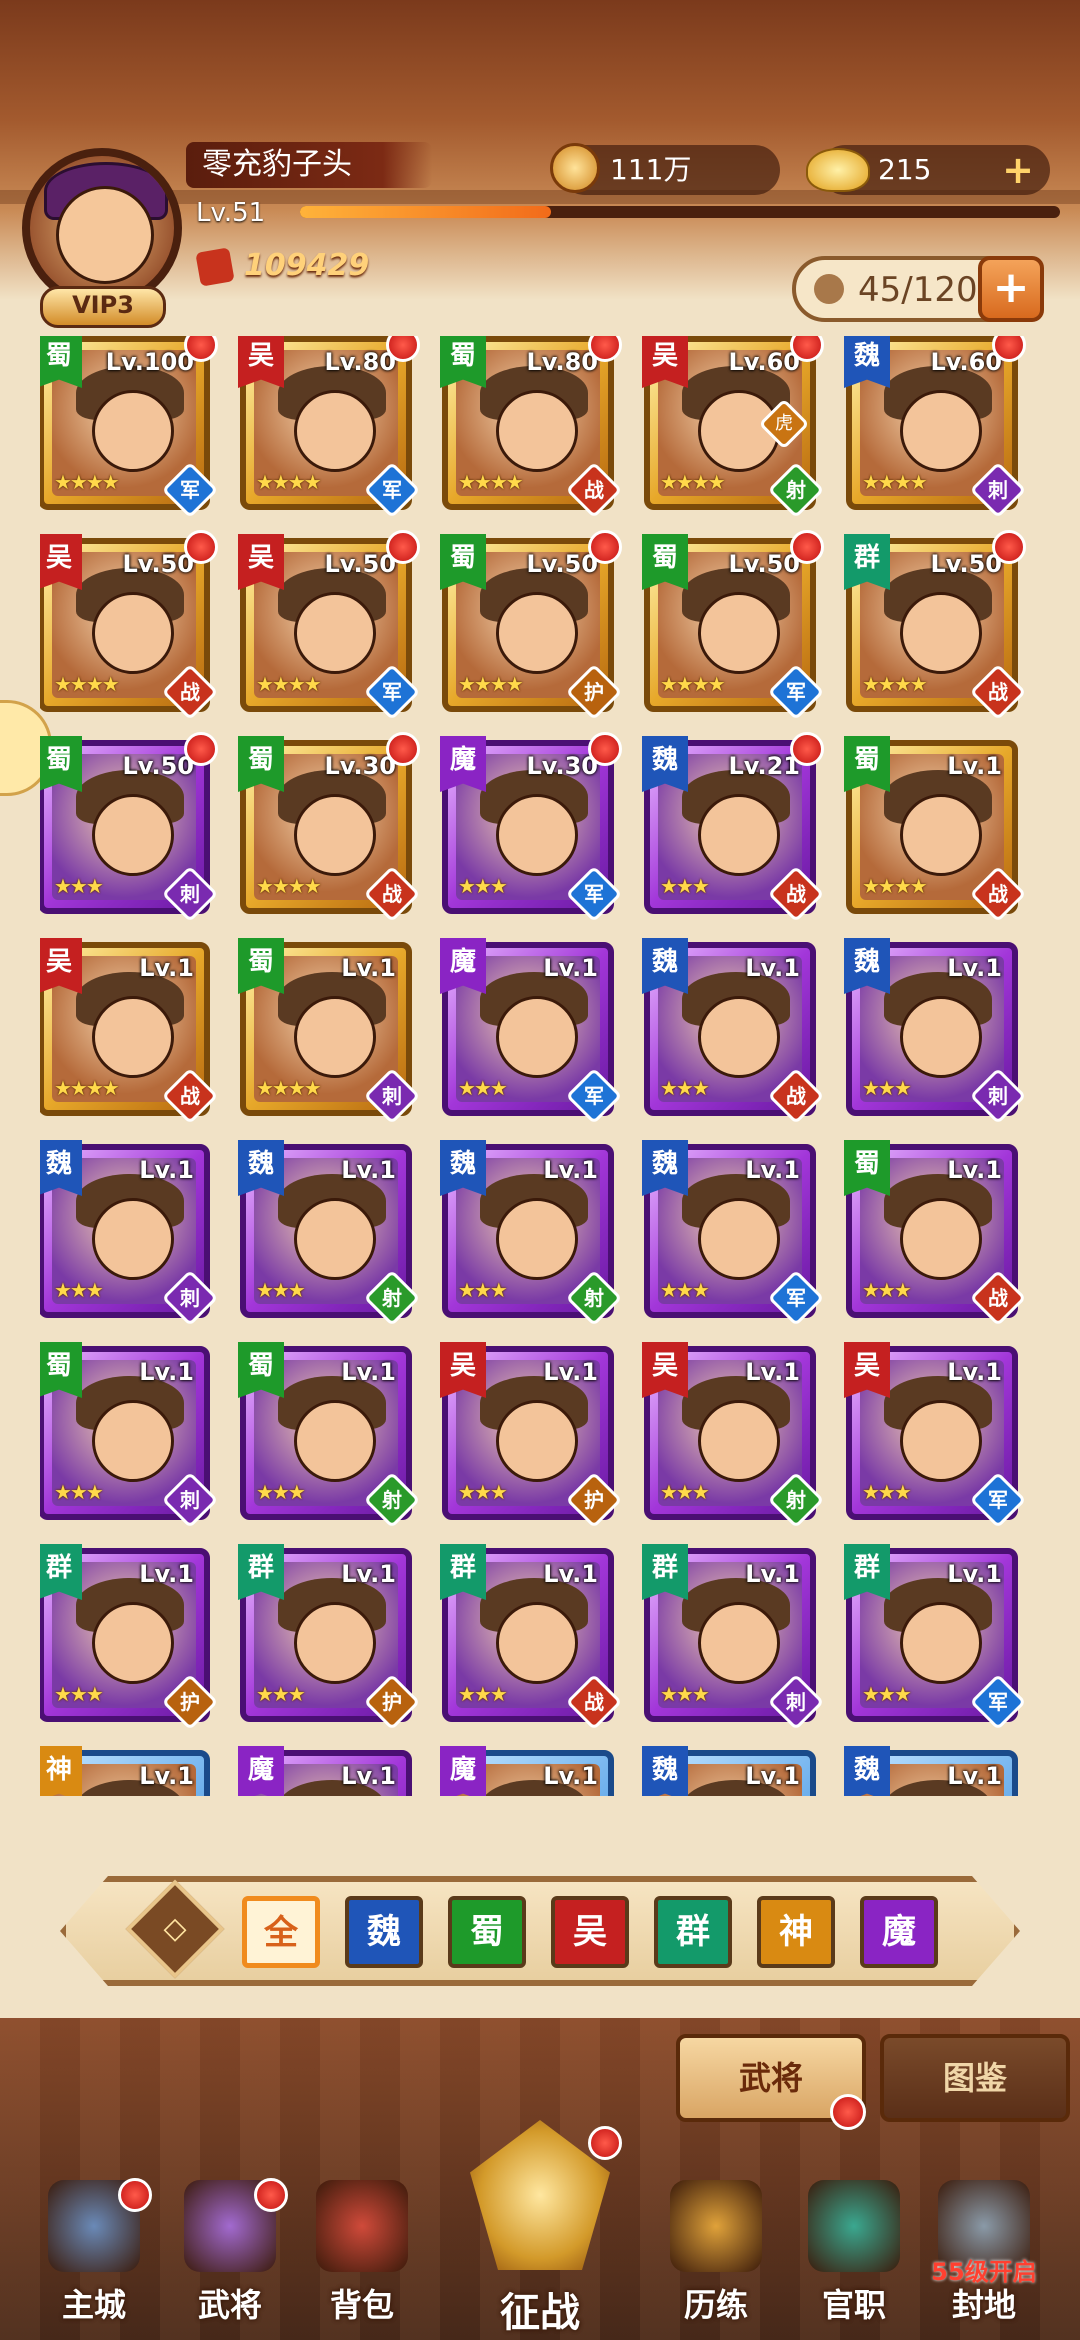 This screenshot has width=1080, height=2340. What do you see at coordinates (463, 562) in the screenshot?
I see `faction-flag: 蜀` at bounding box center [463, 562].